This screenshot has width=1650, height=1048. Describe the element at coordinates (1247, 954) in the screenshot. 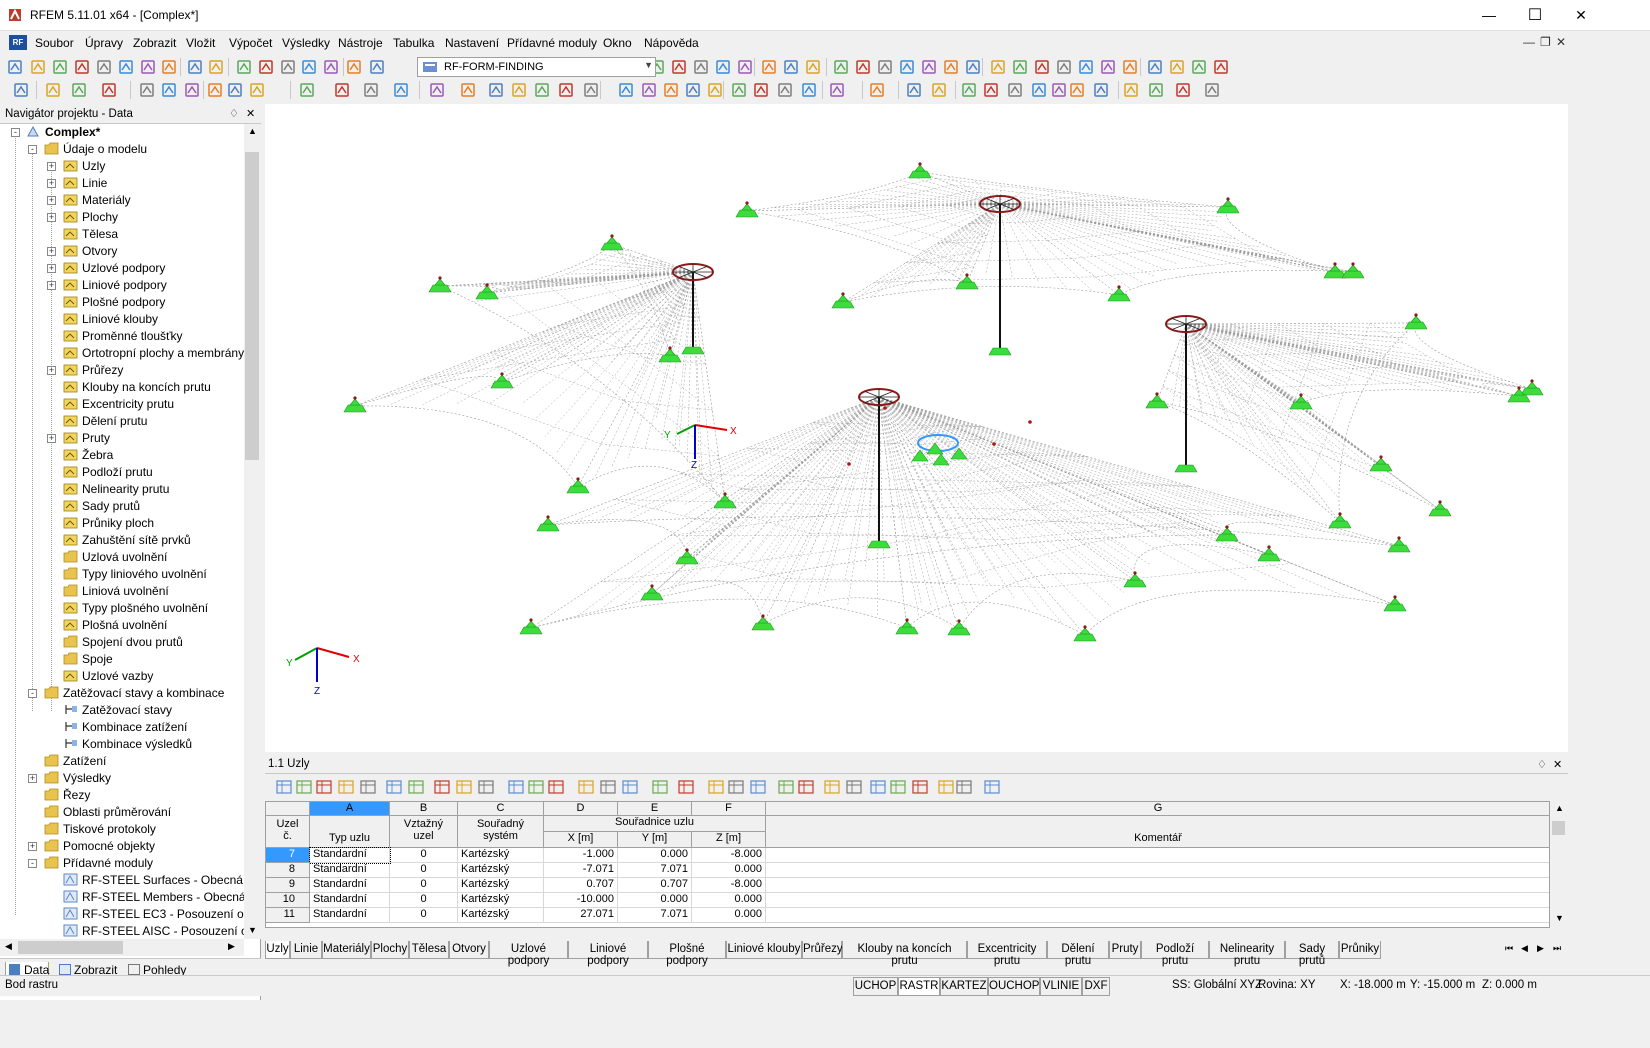

I see `sheet-tab: Nelinearity prutu` at that location.